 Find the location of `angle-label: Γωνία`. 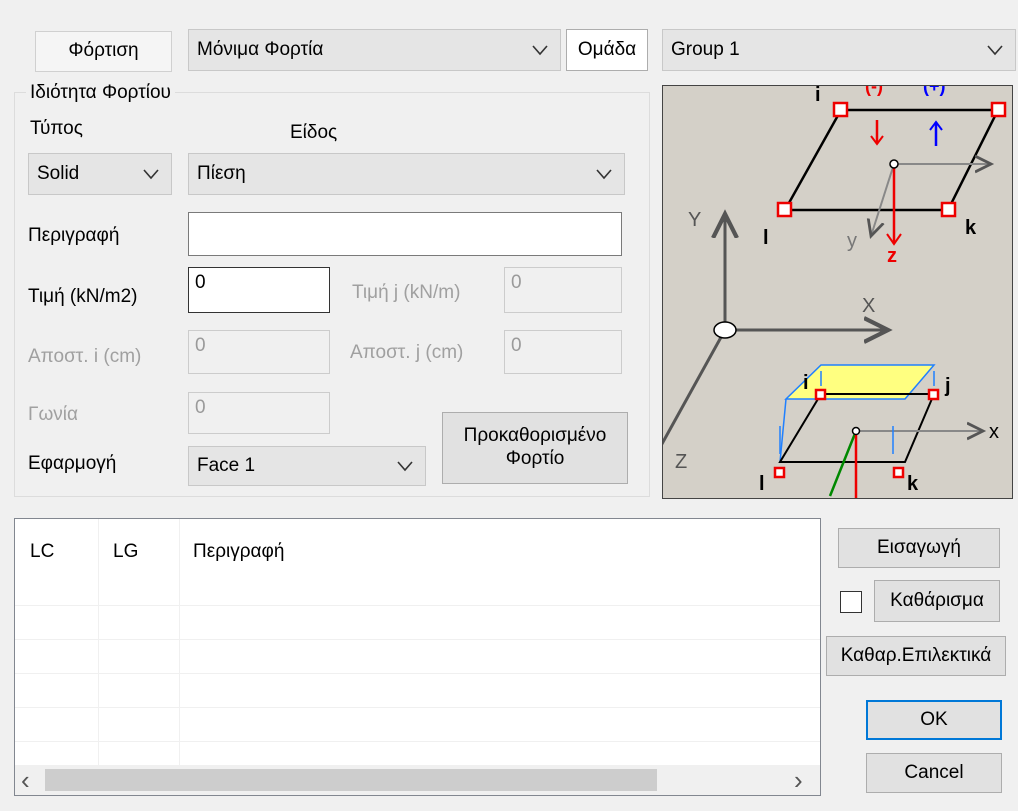

angle-label: Γωνία is located at coordinates (53, 414).